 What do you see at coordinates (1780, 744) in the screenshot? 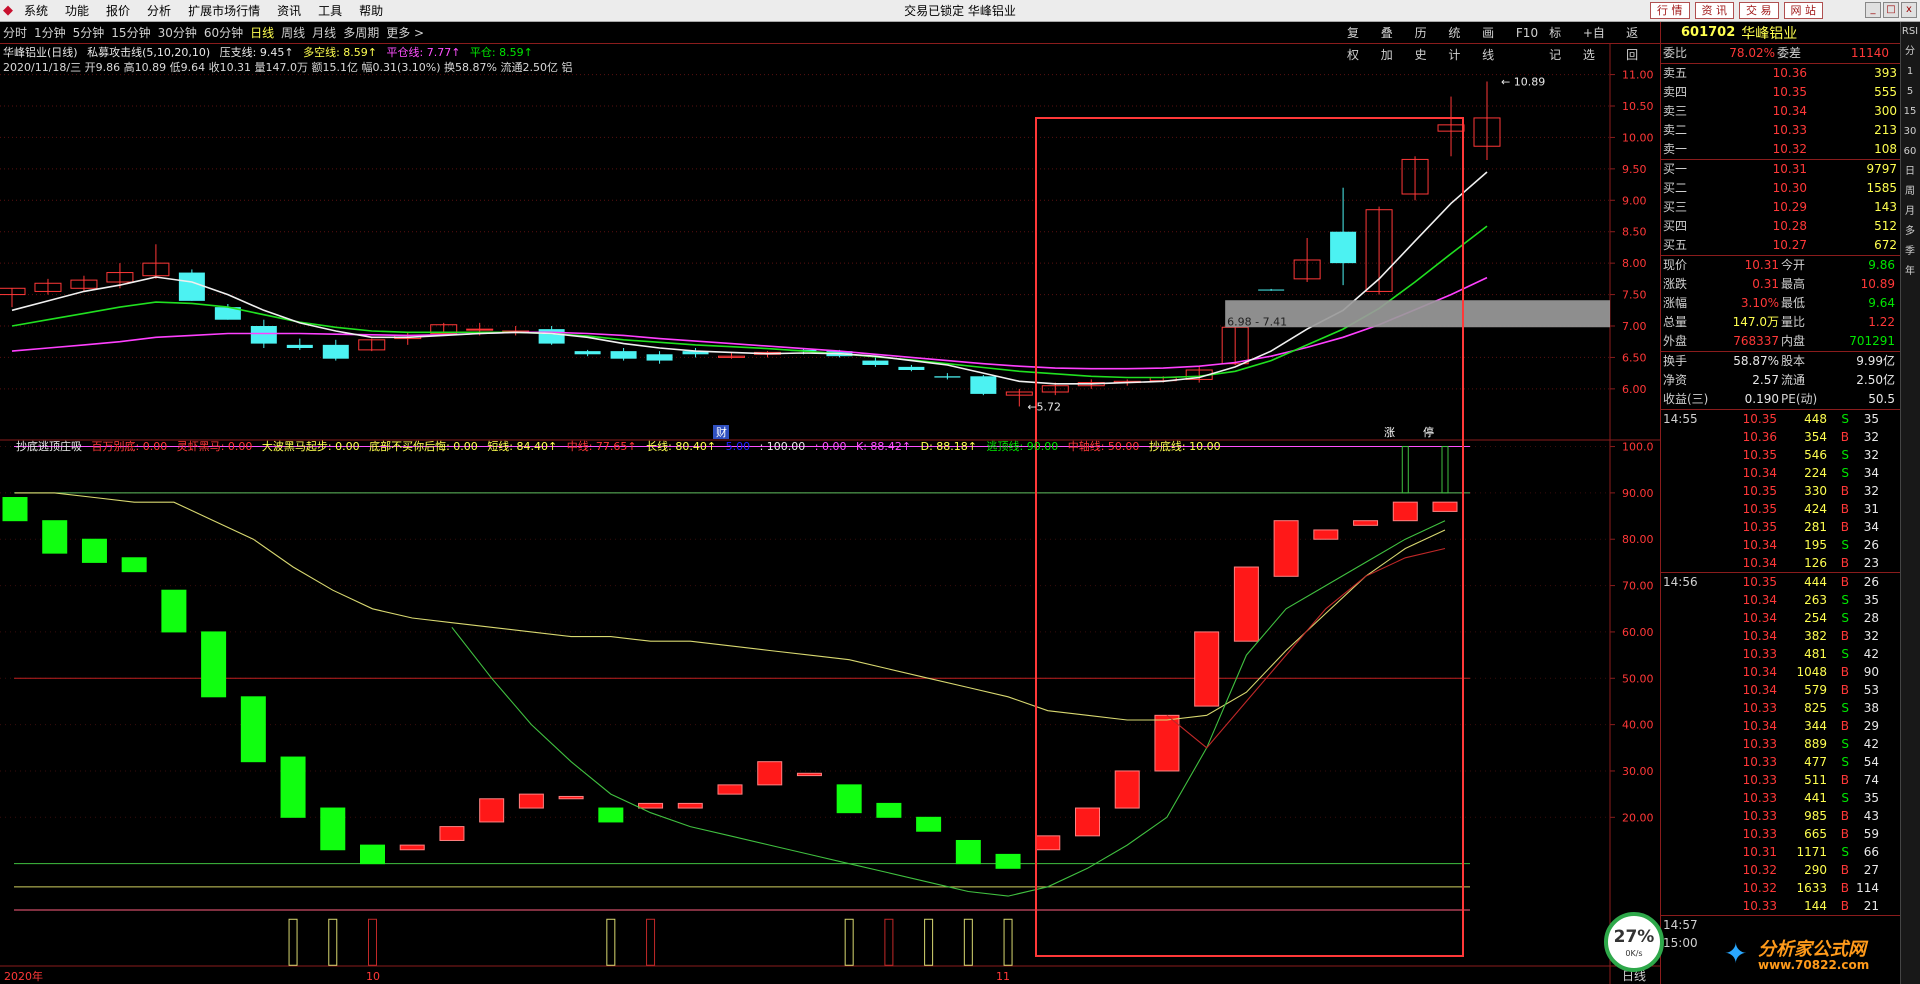
I see `tick-row: 10.33 889 S 42` at bounding box center [1780, 744].